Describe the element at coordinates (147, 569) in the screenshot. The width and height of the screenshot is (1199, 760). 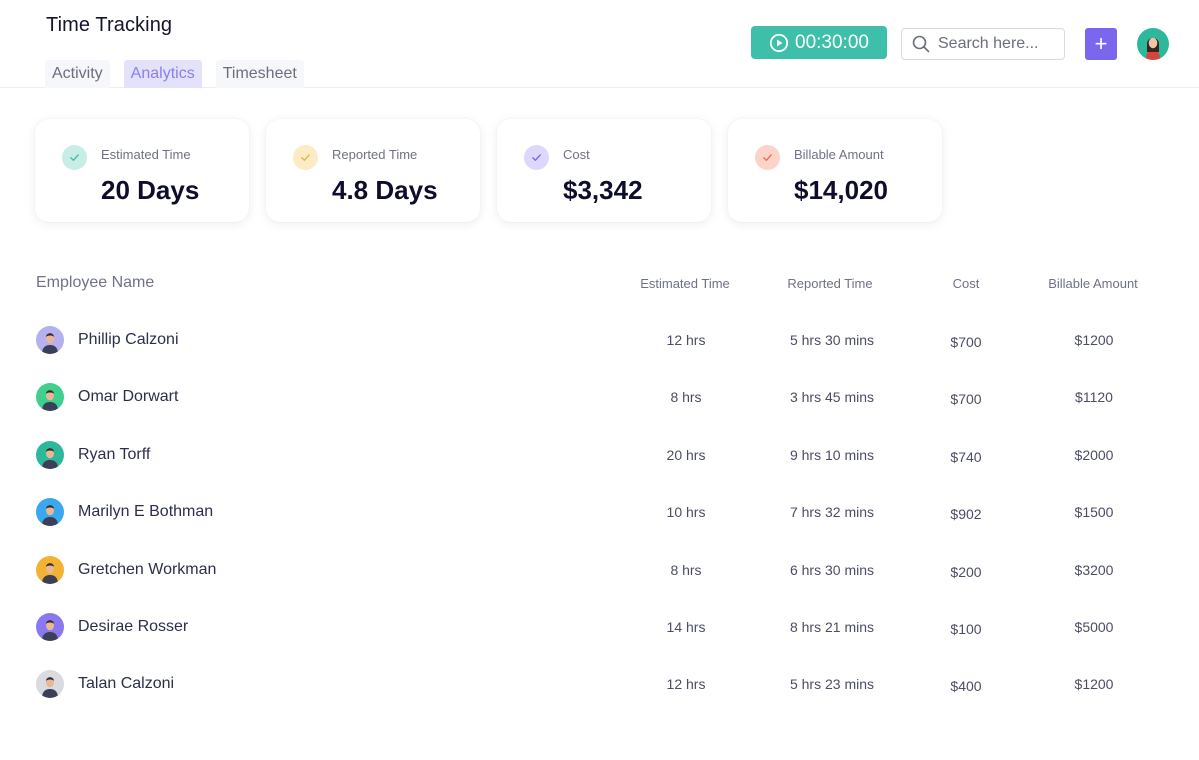
I see `employee-name: Gretchen Workman` at that location.